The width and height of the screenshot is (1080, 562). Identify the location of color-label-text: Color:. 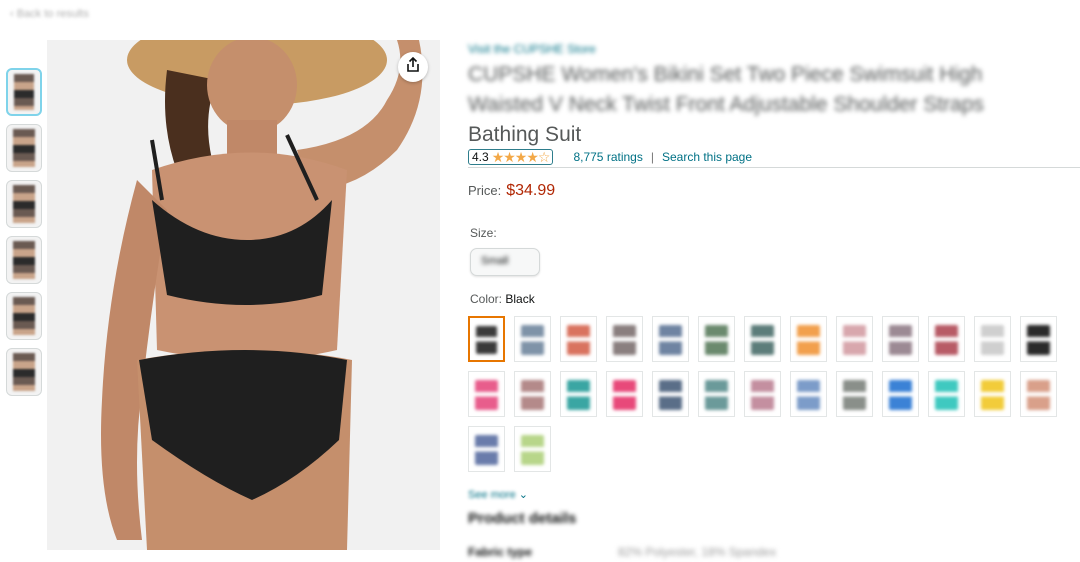
(486, 299).